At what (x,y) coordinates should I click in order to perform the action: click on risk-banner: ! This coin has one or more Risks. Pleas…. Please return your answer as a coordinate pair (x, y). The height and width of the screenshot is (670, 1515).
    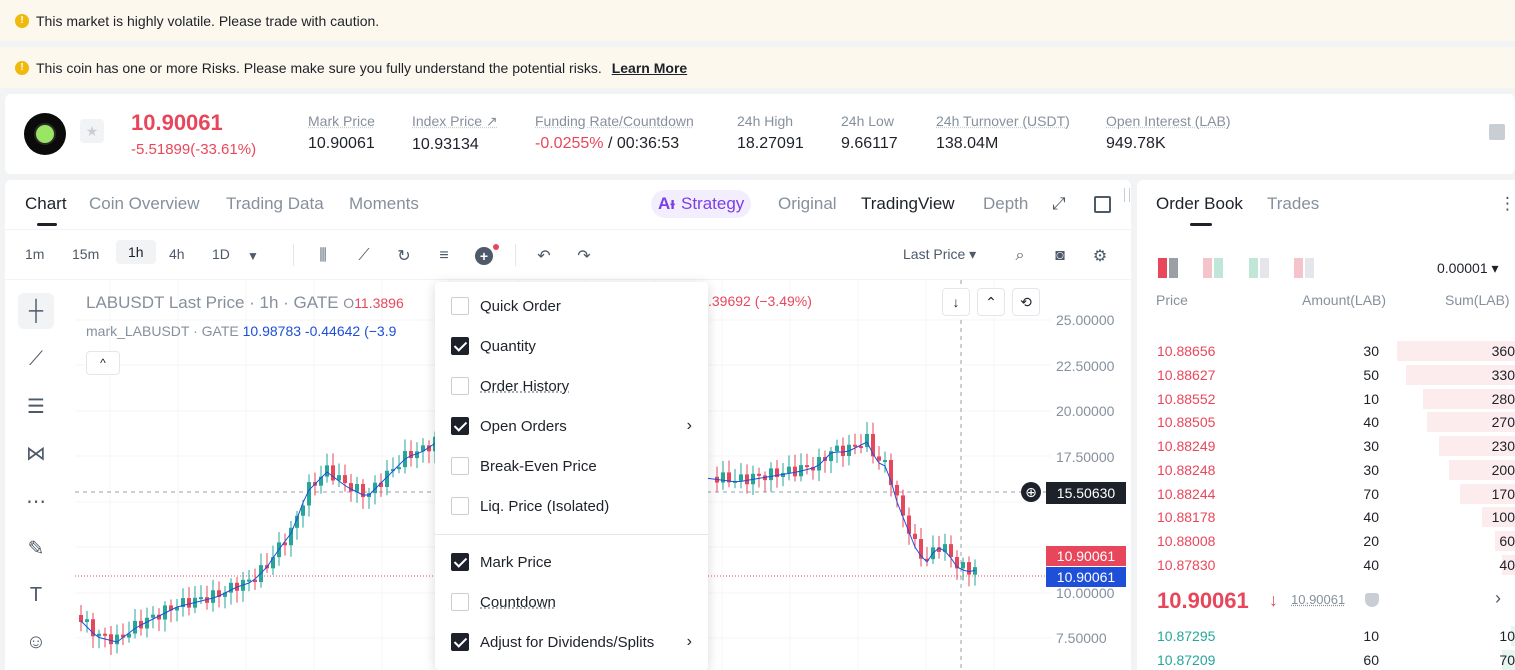
    Looking at the image, I should click on (757, 67).